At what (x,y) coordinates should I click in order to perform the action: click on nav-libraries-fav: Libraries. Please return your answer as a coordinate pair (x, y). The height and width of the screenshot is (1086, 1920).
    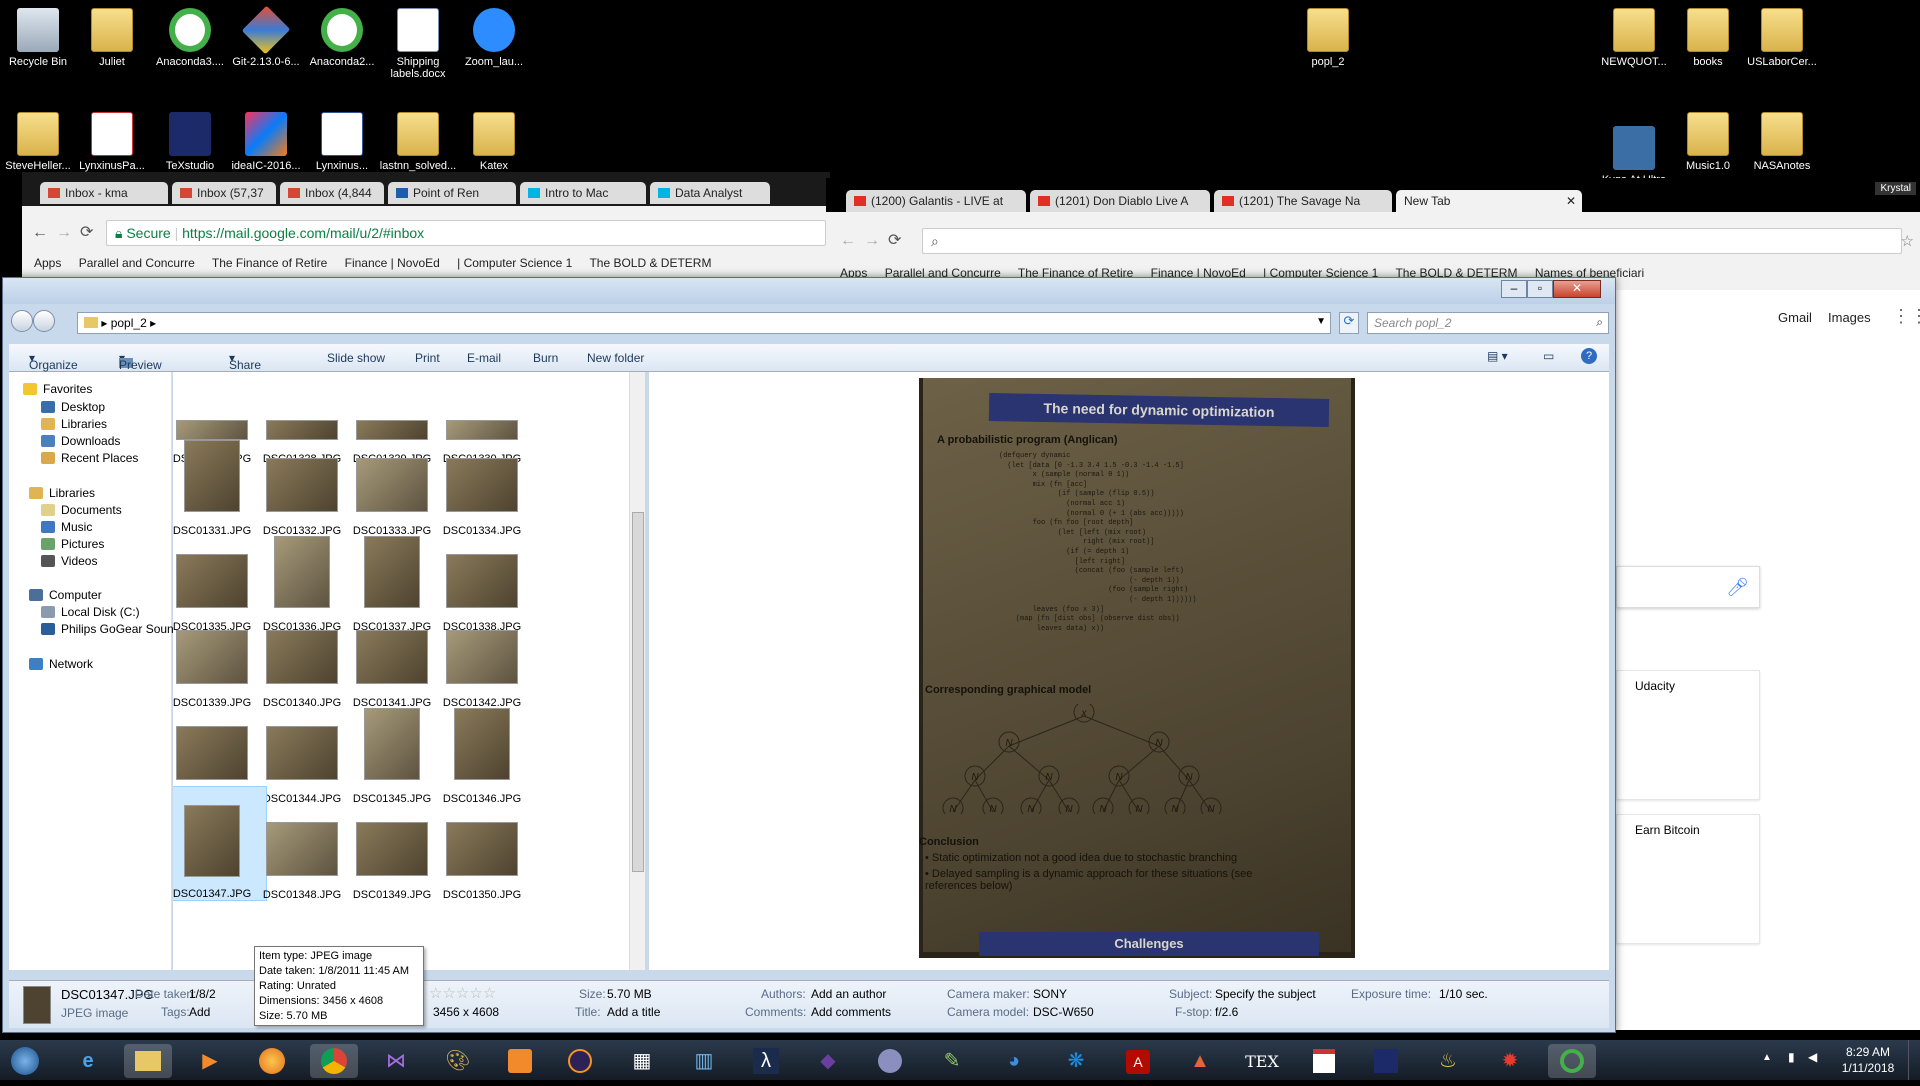
    Looking at the image, I should click on (74, 424).